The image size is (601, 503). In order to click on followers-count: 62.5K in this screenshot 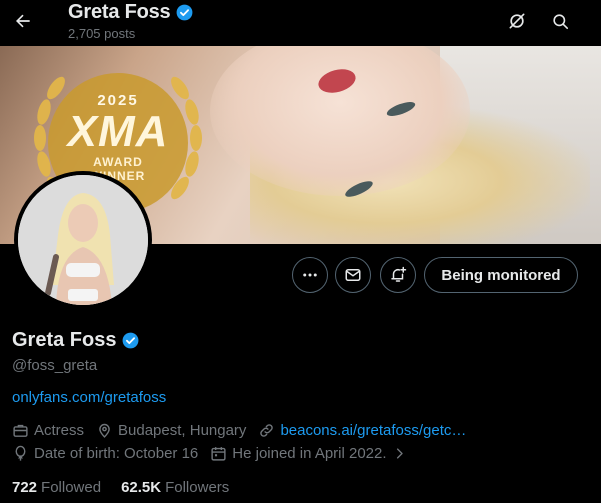, I will do `click(141, 487)`.